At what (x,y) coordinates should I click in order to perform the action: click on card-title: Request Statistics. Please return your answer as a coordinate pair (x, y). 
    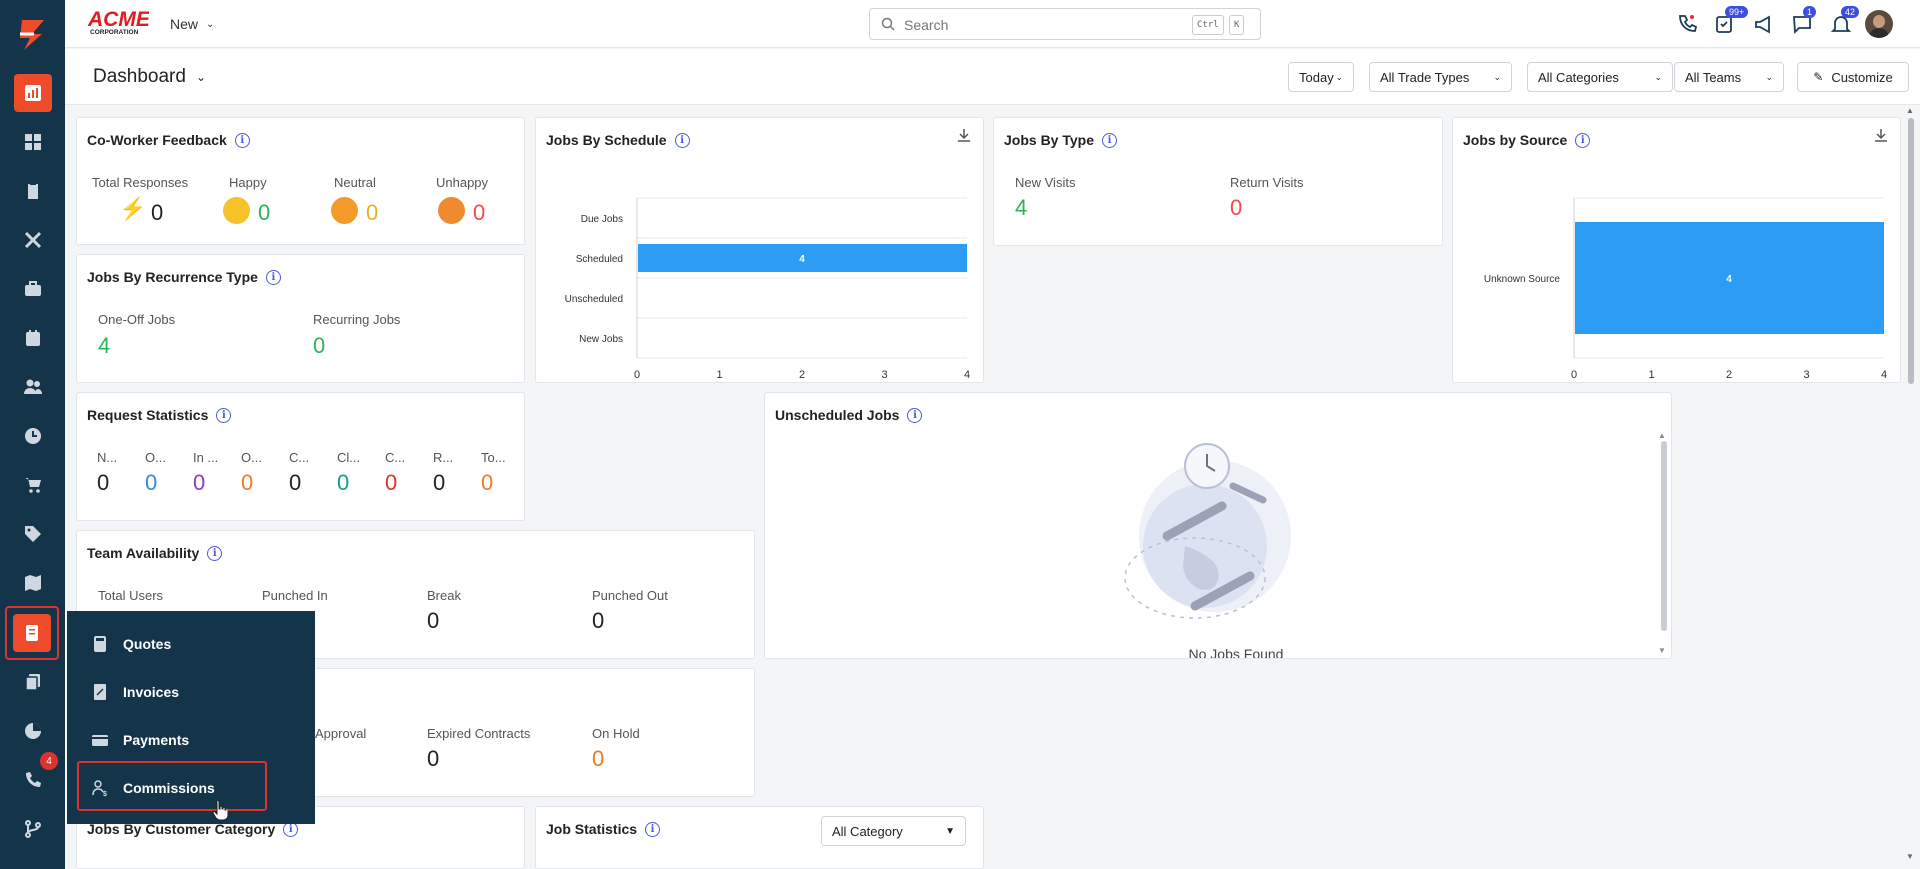
    Looking at the image, I should click on (148, 415).